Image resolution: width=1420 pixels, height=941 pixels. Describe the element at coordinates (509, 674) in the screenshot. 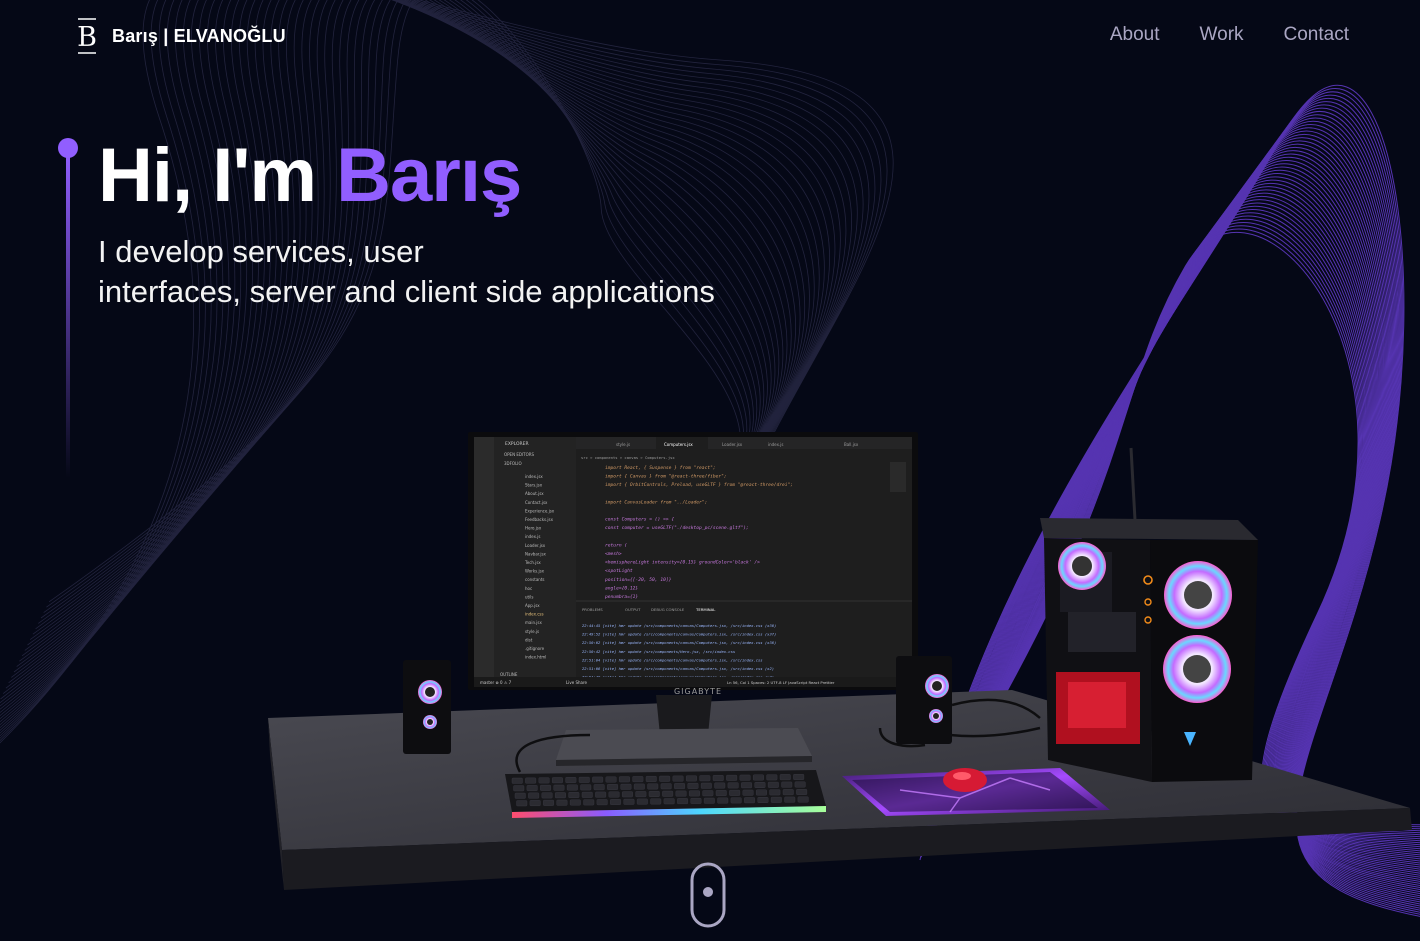

I see `editor-outline: OUTLINE` at that location.